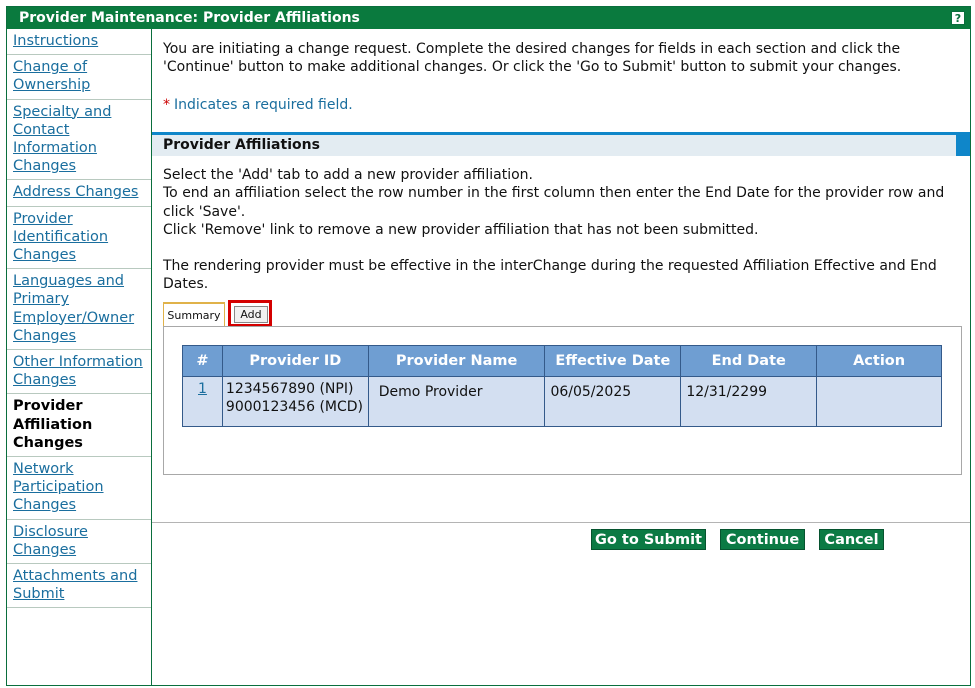 This screenshot has width=975, height=688. What do you see at coordinates (749, 361) in the screenshot?
I see `column-header-end-date: End Date` at bounding box center [749, 361].